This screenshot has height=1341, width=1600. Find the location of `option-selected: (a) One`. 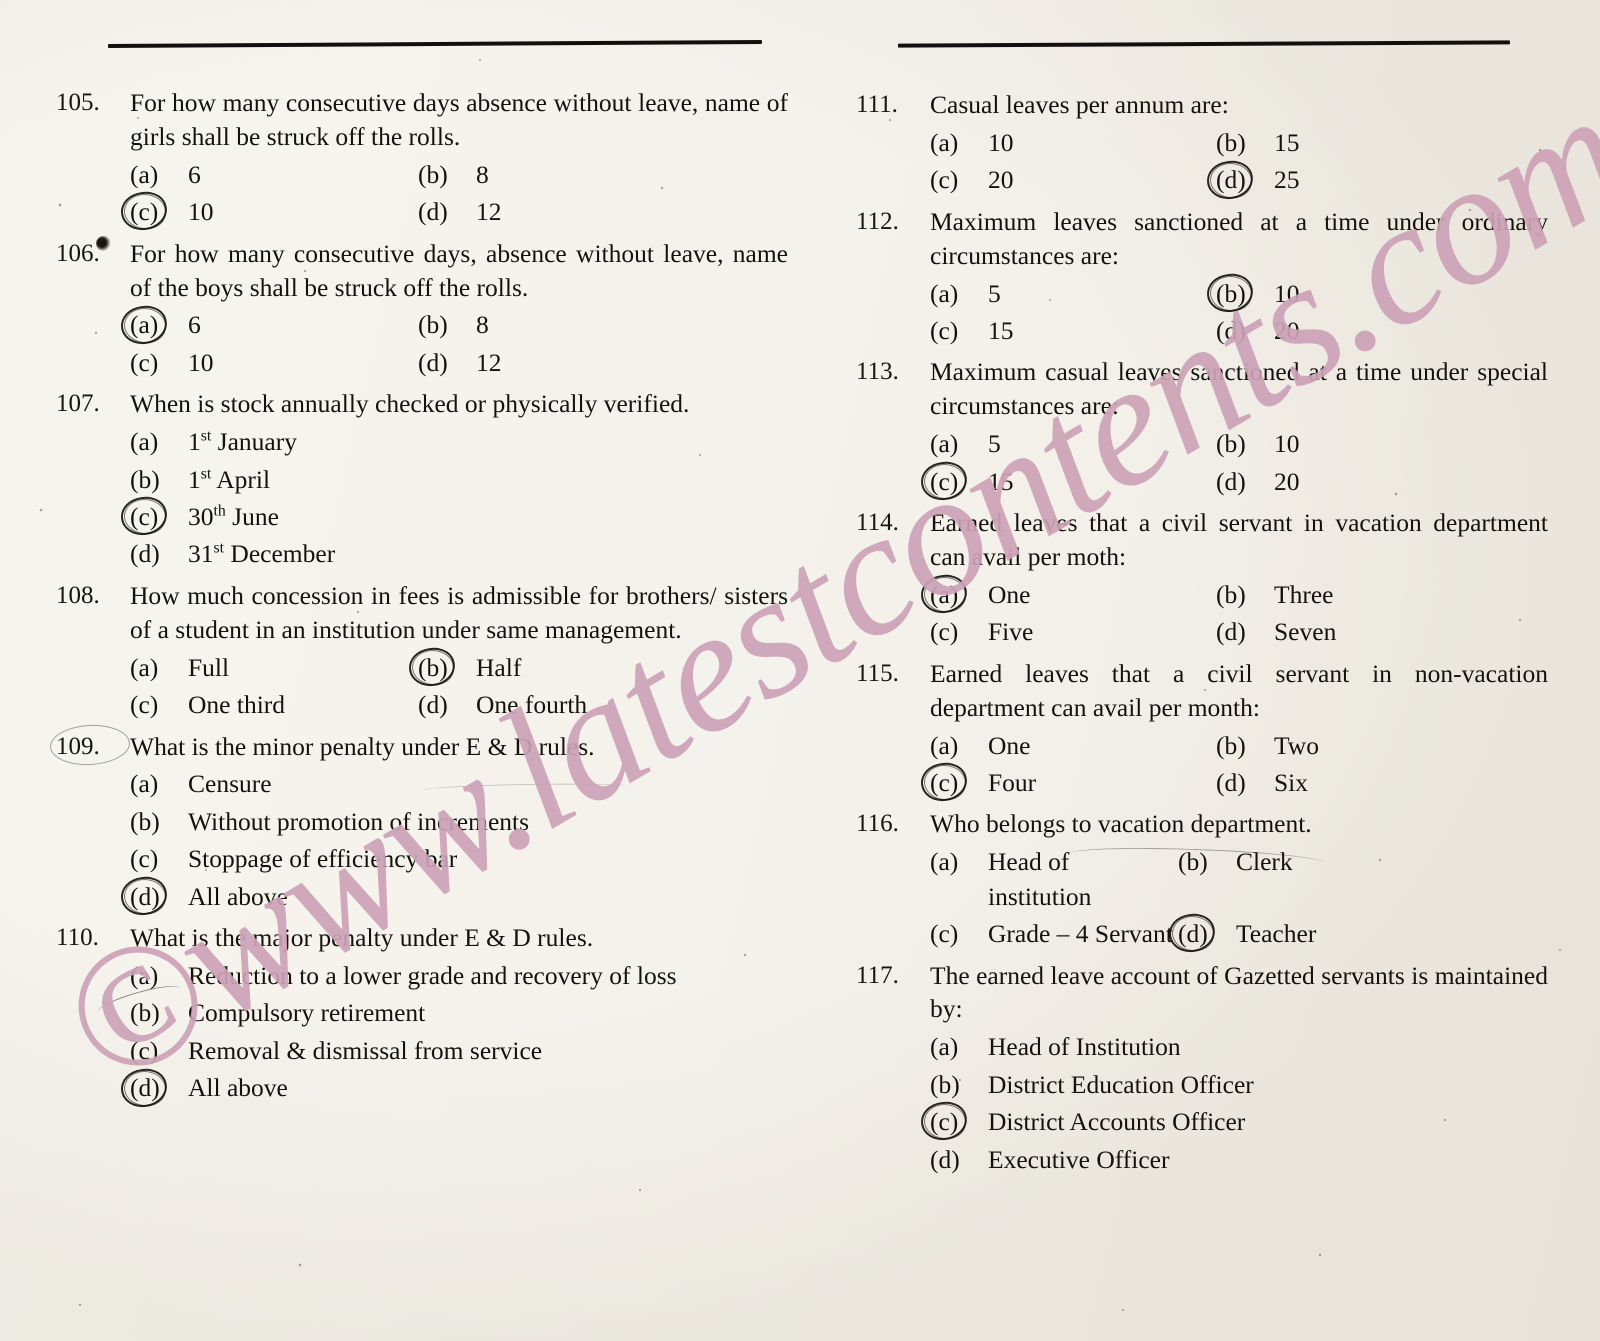

option-selected: (a) One is located at coordinates (1073, 595).